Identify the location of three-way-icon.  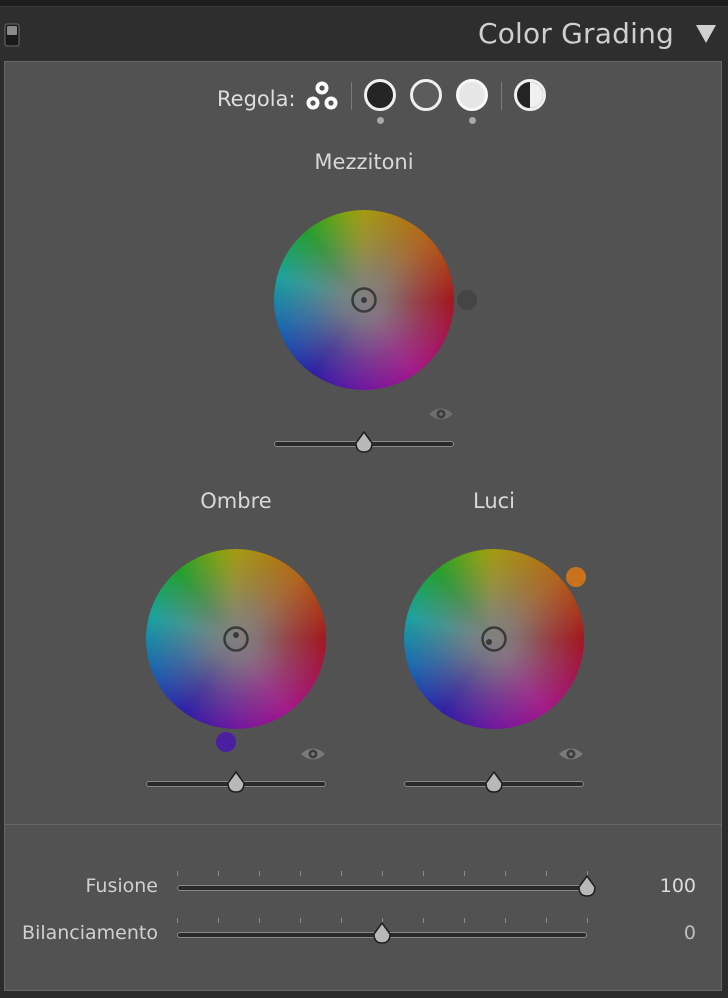
(322, 96).